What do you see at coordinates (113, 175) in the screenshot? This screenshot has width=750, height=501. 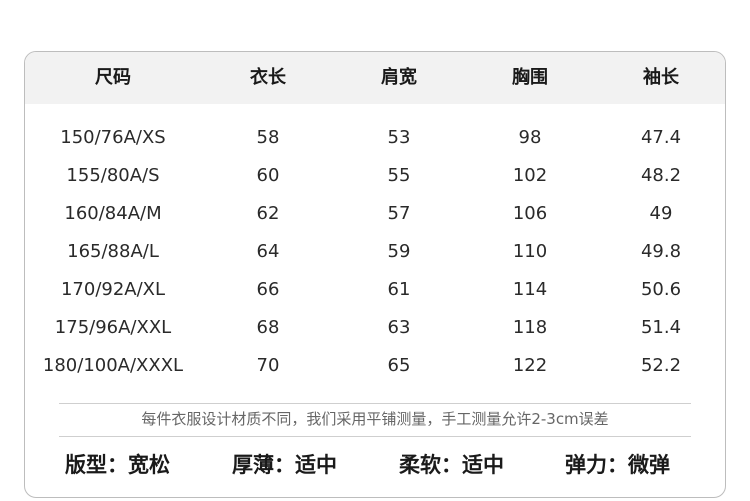 I see `cell-size: 155/80A/S` at bounding box center [113, 175].